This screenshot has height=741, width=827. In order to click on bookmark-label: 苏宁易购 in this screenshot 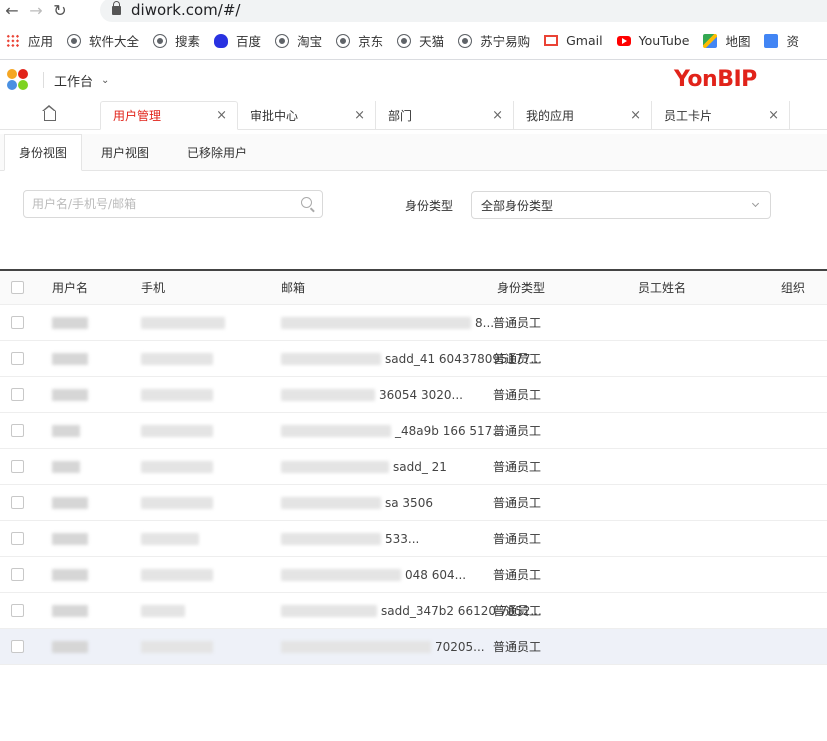, I will do `click(505, 41)`.